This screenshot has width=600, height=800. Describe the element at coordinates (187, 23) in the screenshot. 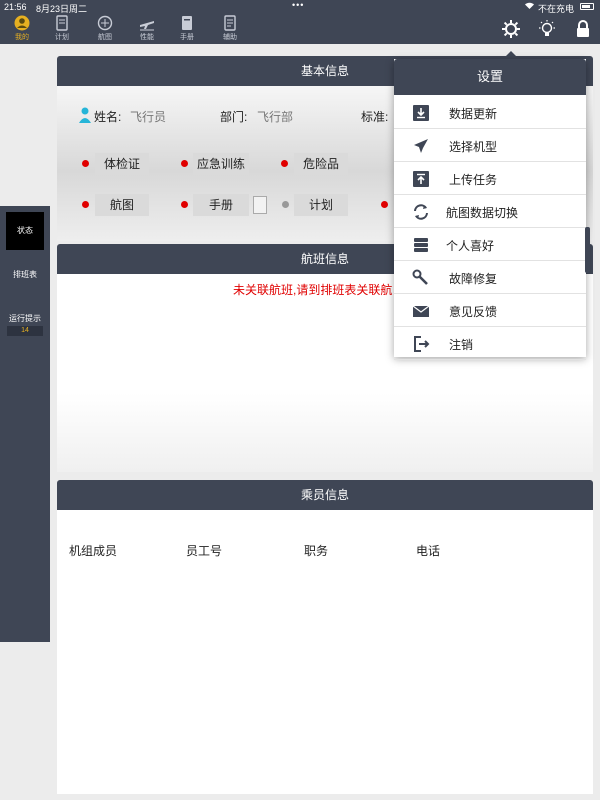

I see `manual-icon` at that location.